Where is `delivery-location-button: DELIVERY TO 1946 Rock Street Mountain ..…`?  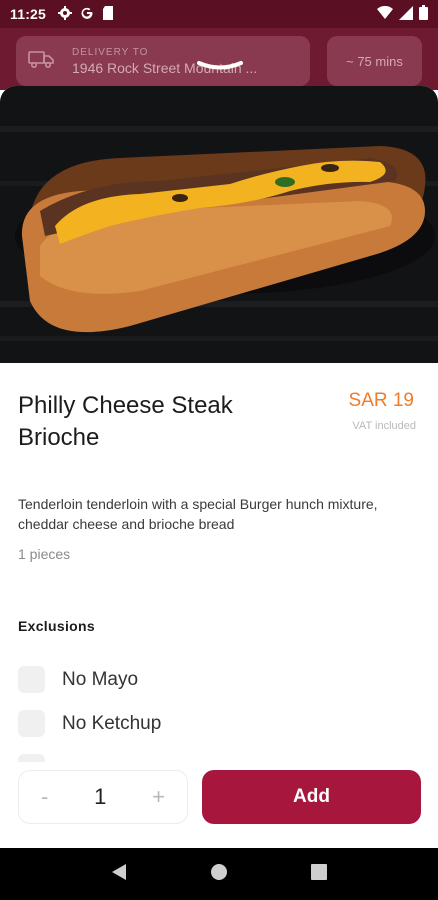 delivery-location-button: DELIVERY TO 1946 Rock Street Mountain ..… is located at coordinates (163, 61).